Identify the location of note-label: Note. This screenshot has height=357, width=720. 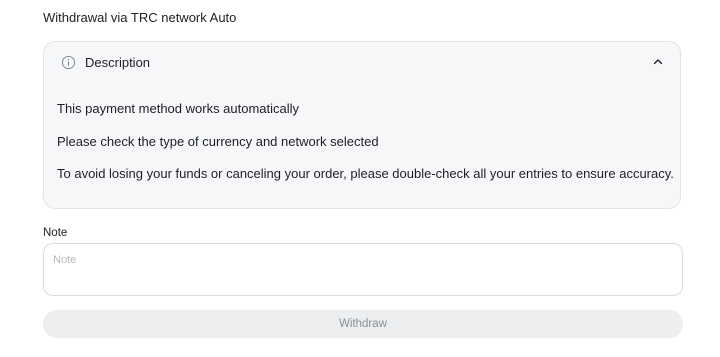
(55, 233).